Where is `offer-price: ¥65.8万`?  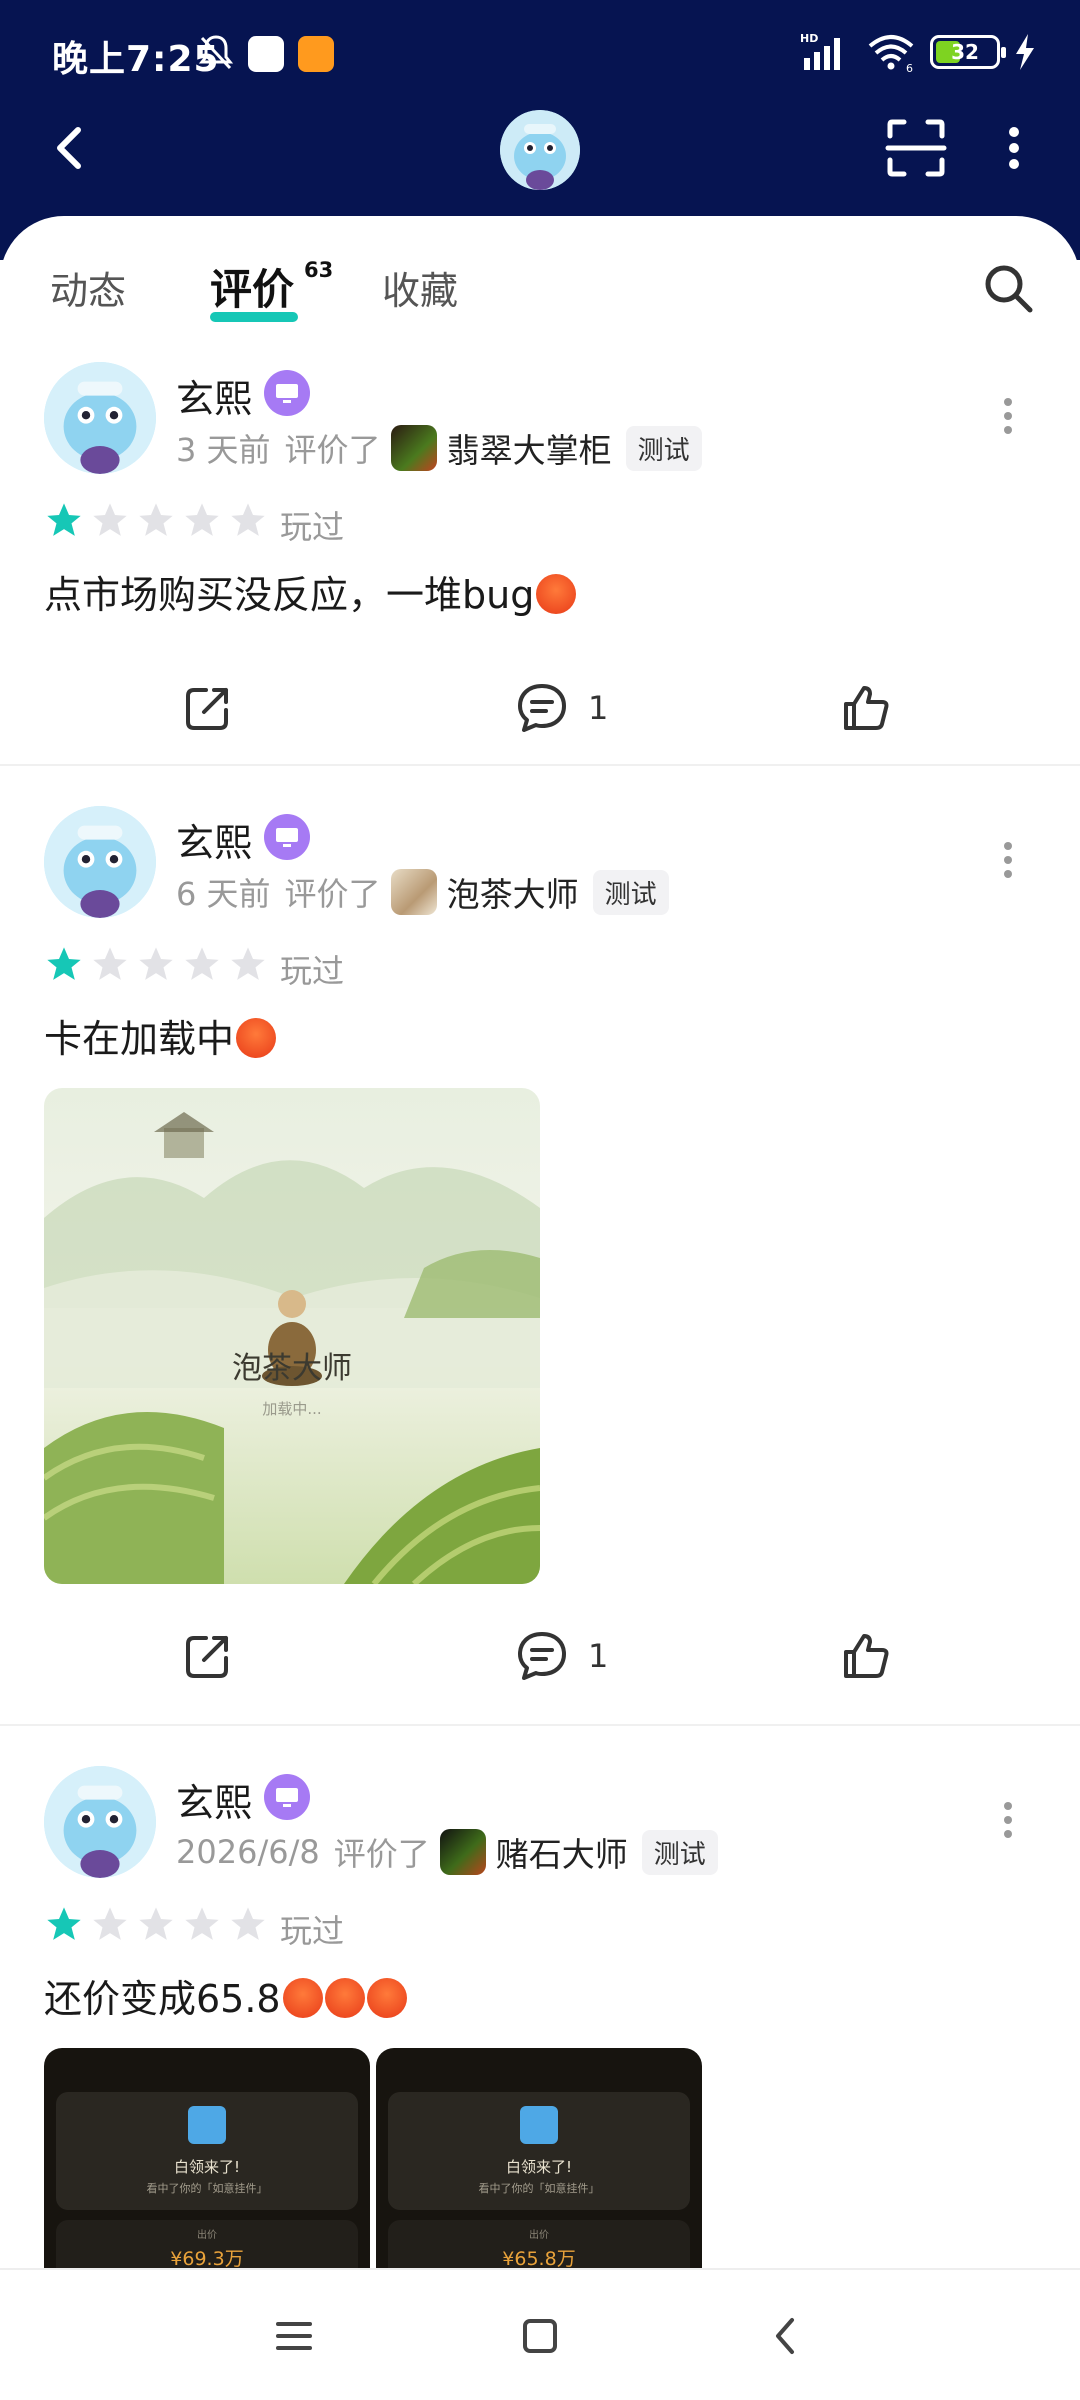
offer-price: ¥65.8万 is located at coordinates (539, 2258).